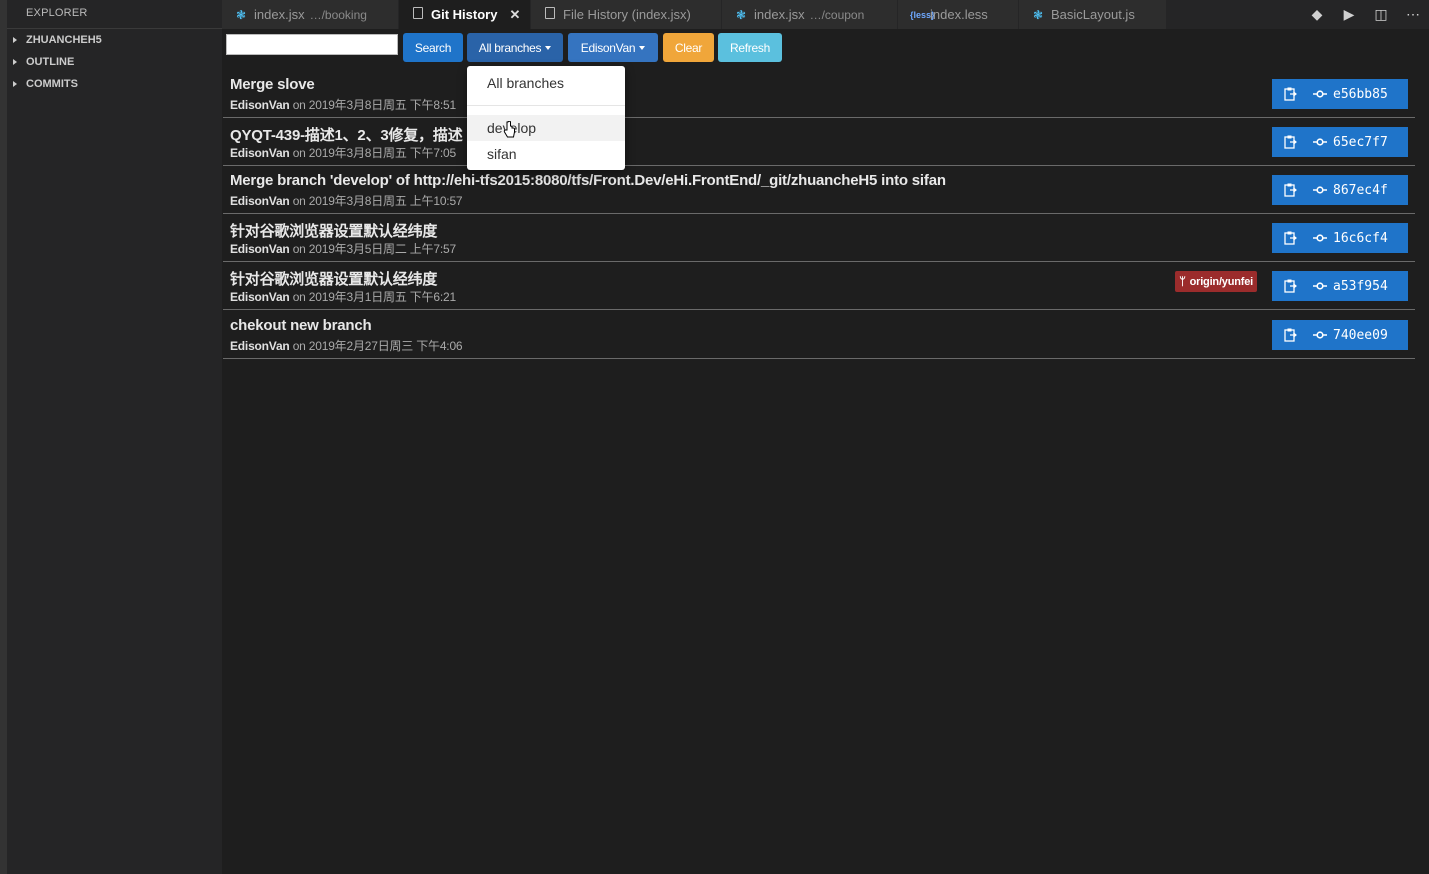  I want to click on commit-meta: EdisonVan on 2019年3月8日周五 下午8:51, so click(343, 104).